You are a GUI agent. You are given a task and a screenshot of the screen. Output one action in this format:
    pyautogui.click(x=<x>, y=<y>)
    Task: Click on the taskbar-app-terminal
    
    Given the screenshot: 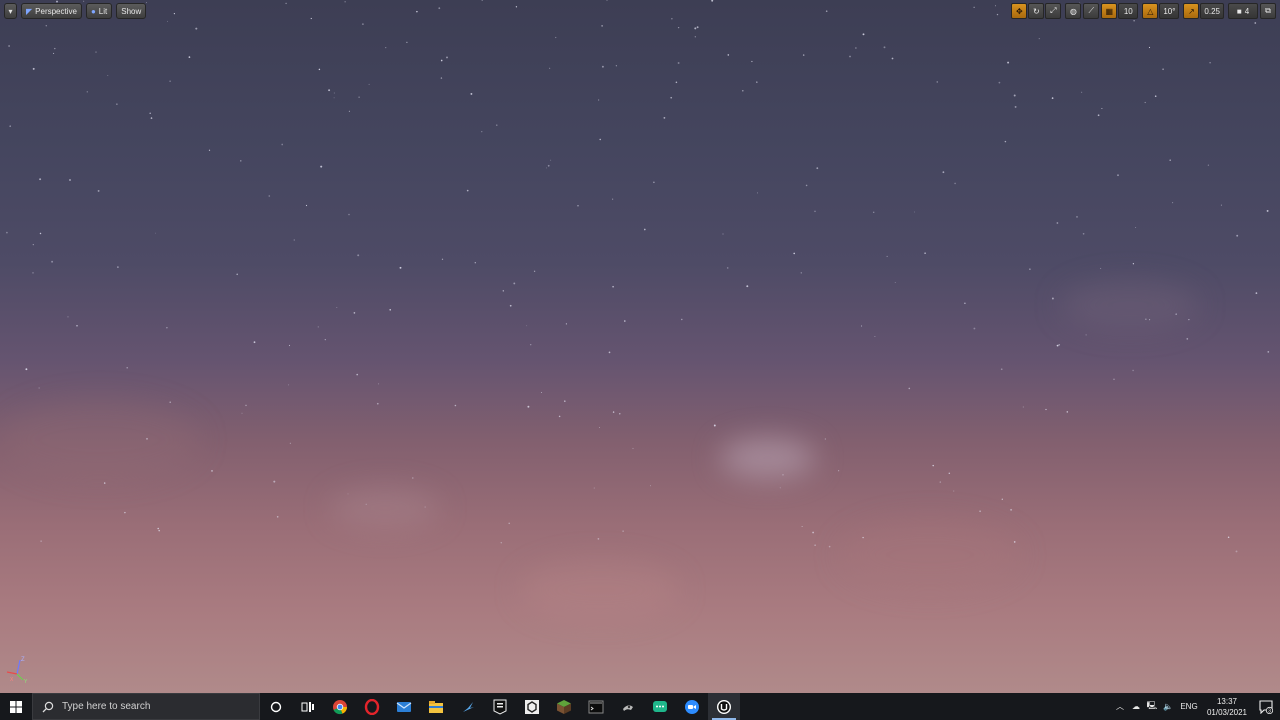 What is the action you would take?
    pyautogui.click(x=596, y=706)
    